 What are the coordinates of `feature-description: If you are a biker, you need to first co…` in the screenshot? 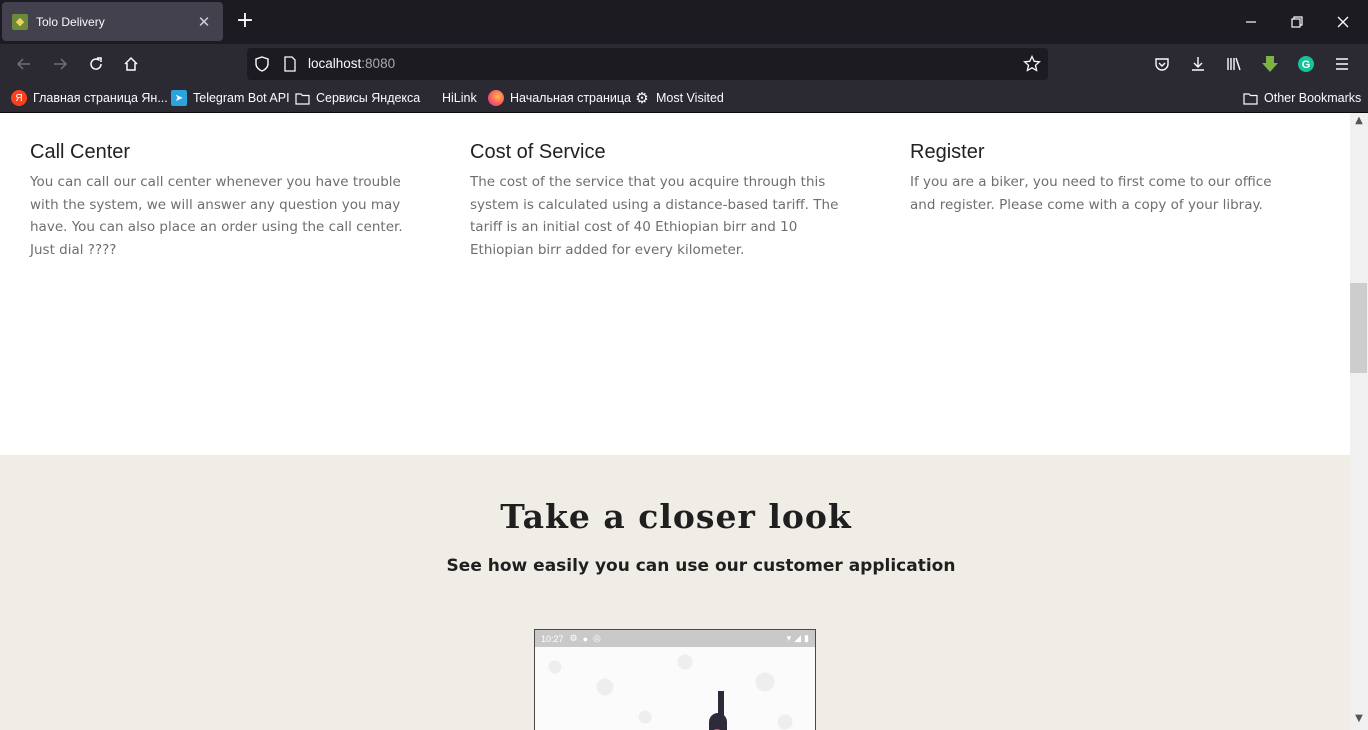 It's located at (1091, 193).